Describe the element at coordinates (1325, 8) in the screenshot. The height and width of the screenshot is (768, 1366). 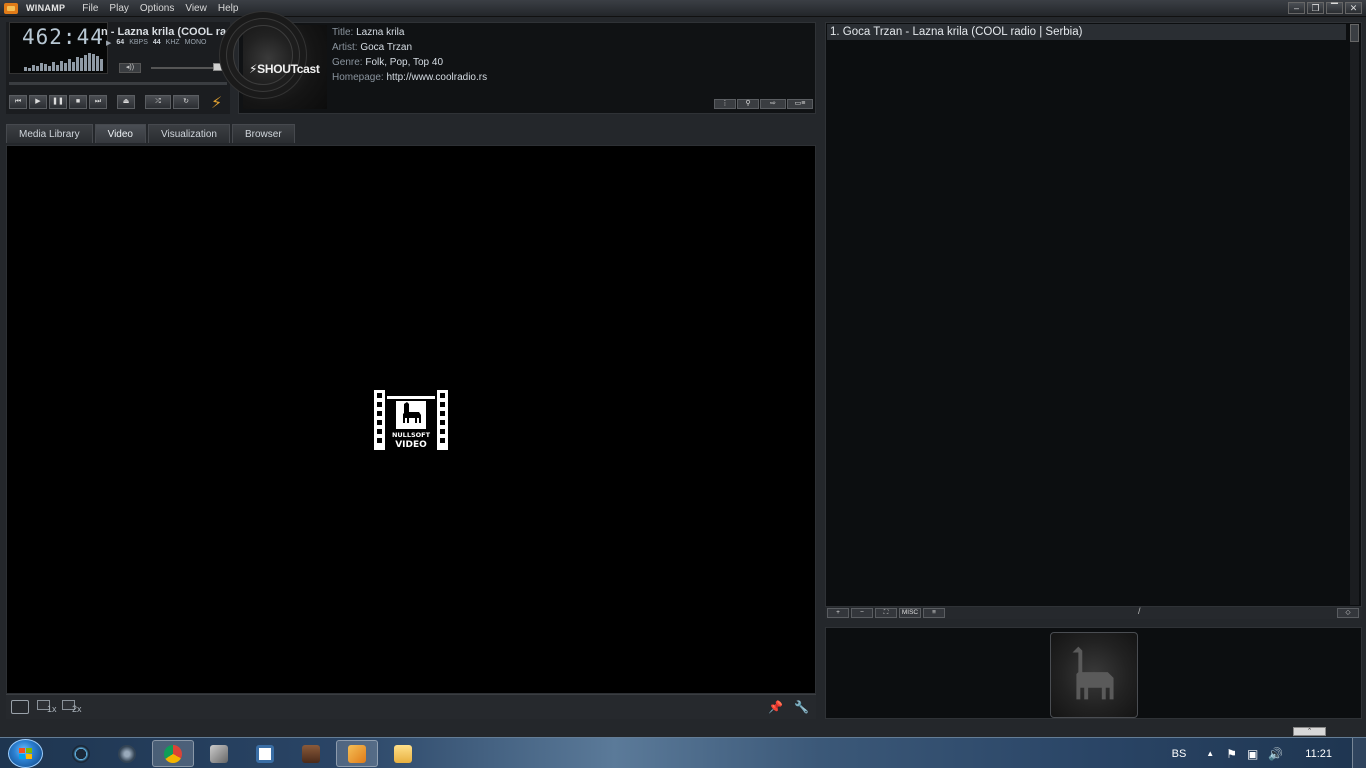
I see `window-controls: – ❐ ▔ ✕` at that location.